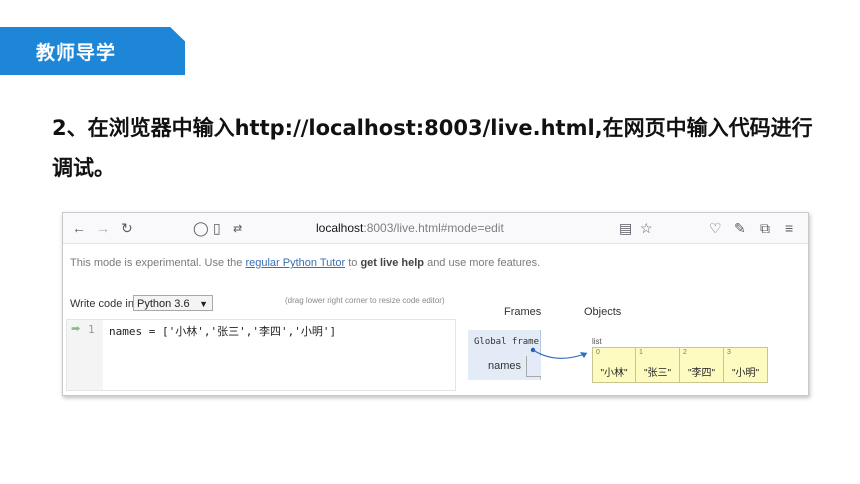 The height and width of the screenshot is (484, 860). I want to click on list-type-label: list, so click(597, 341).